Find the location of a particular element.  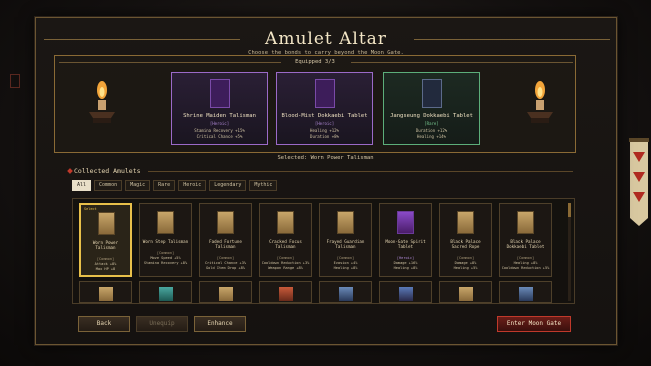

amulet-stat: Weapon Range +8% is located at coordinates (285, 268).